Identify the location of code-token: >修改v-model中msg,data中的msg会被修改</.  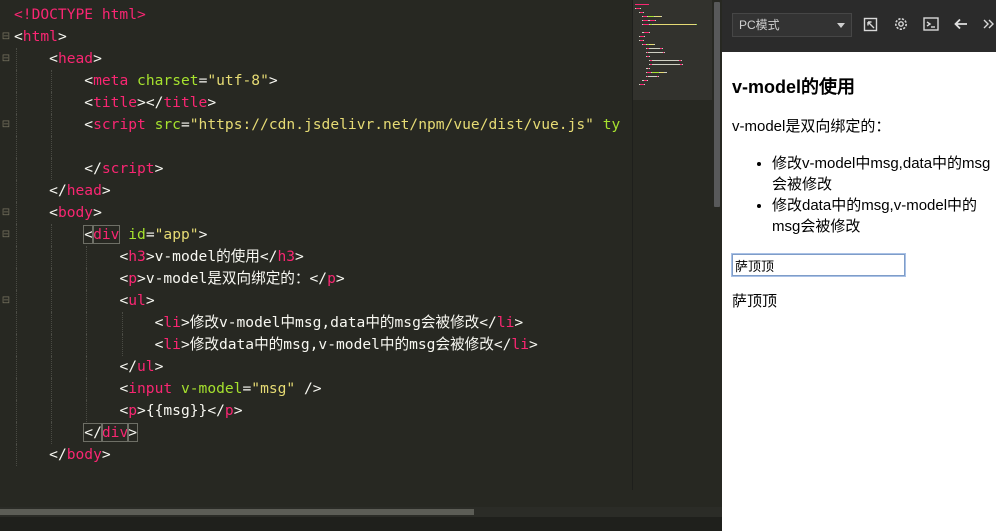
(338, 322).